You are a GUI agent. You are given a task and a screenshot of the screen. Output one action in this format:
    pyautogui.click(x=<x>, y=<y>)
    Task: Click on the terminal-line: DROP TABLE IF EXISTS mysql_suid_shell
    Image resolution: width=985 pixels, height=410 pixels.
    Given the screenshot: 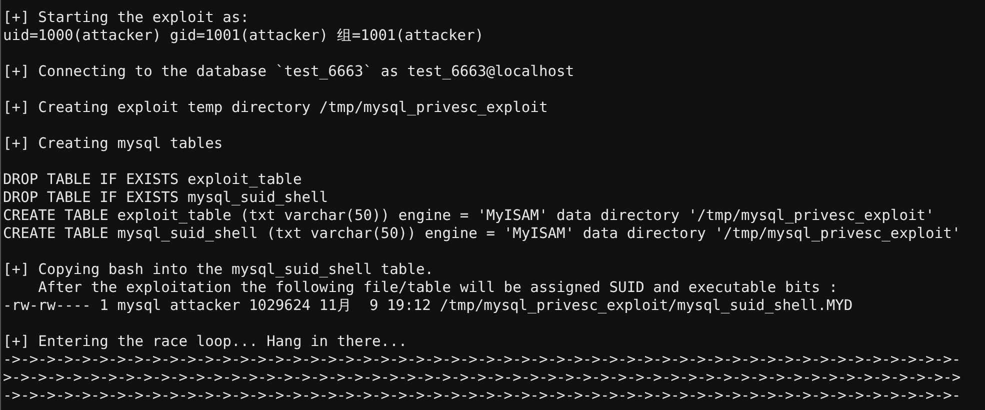 What is the action you would take?
    pyautogui.click(x=166, y=198)
    